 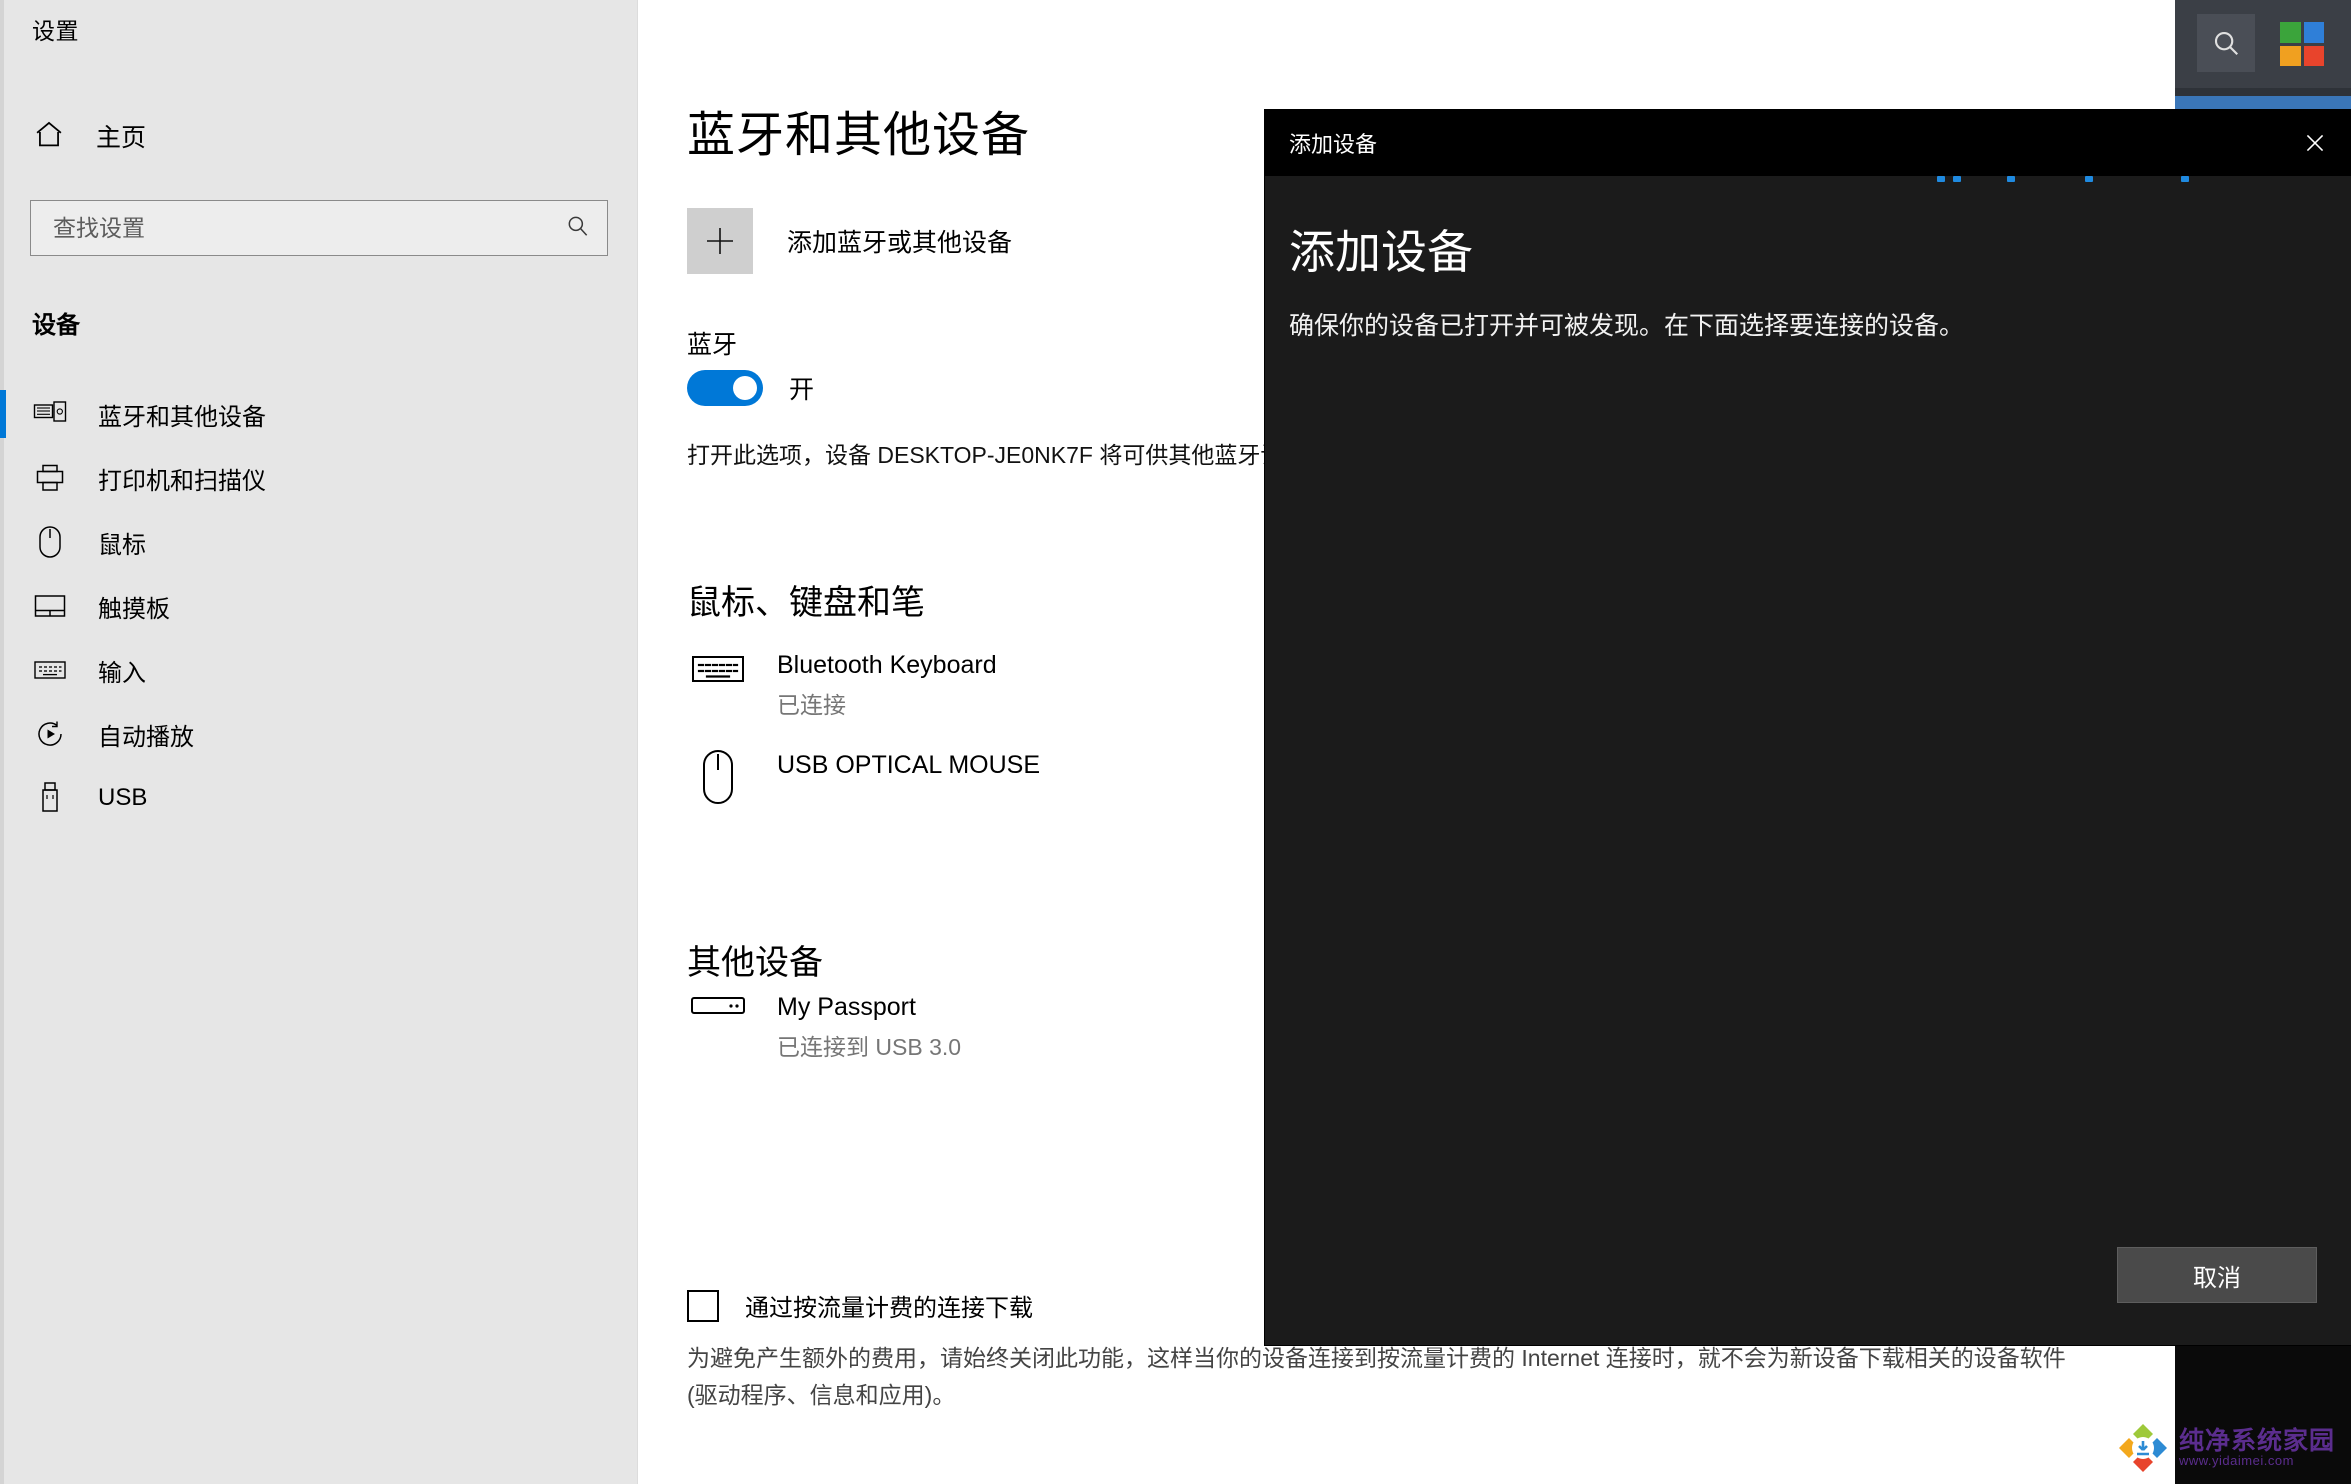 I want to click on home-icon, so click(x=49, y=136).